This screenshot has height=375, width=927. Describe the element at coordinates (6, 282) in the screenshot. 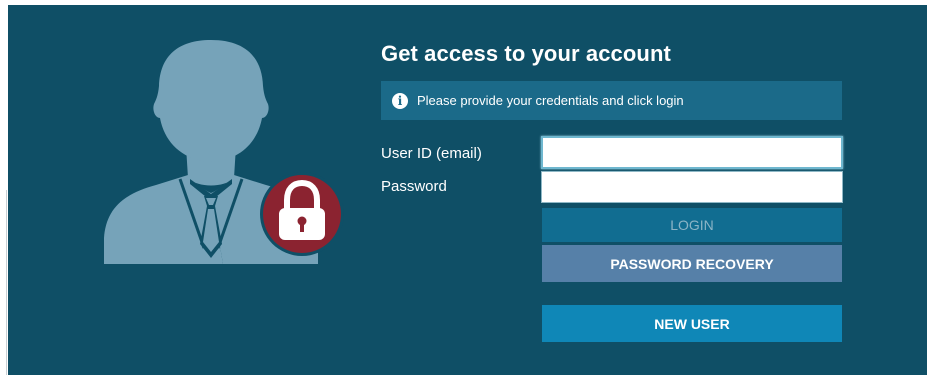

I see `left-divider` at that location.